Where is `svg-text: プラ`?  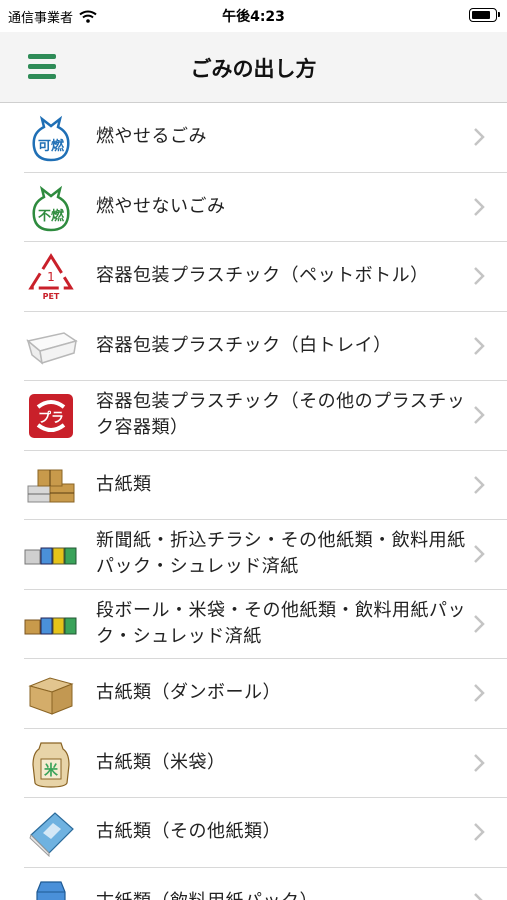
svg-text: プラ is located at coordinates (51, 418).